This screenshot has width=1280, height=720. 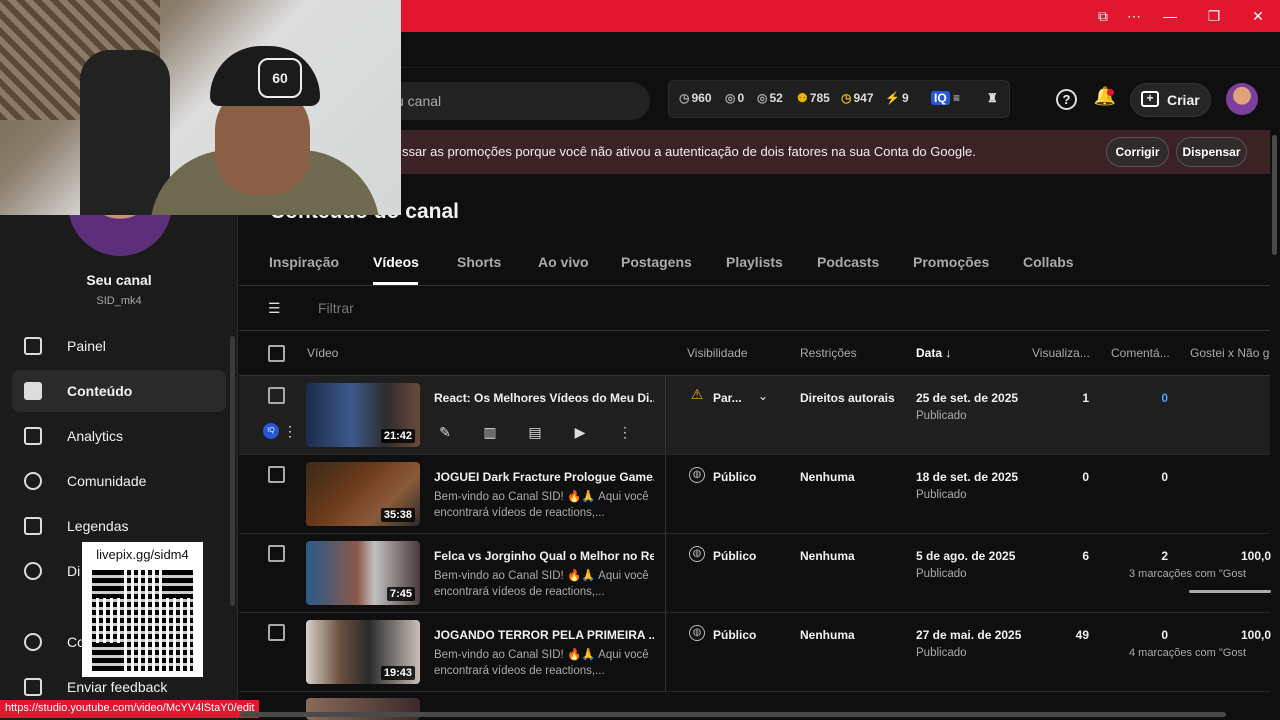 I want to click on feedback-icon, so click(x=33, y=687).